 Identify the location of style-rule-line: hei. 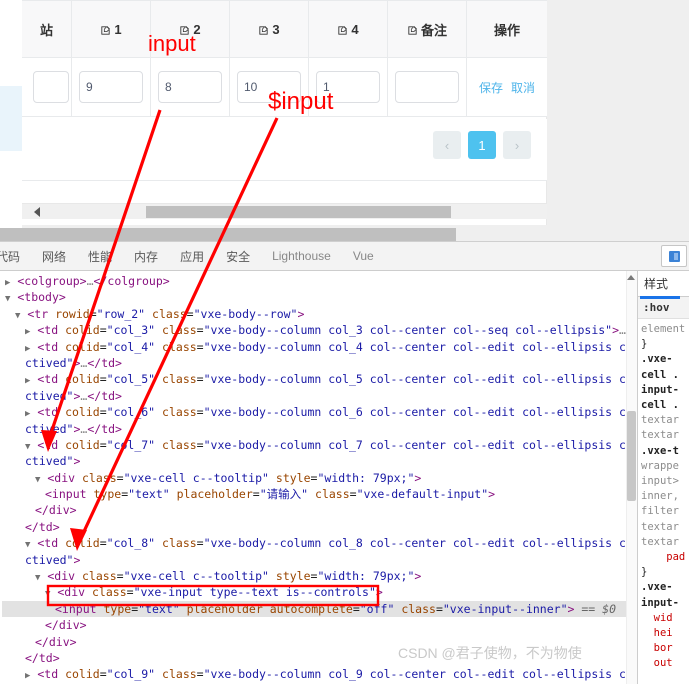
(665, 633).